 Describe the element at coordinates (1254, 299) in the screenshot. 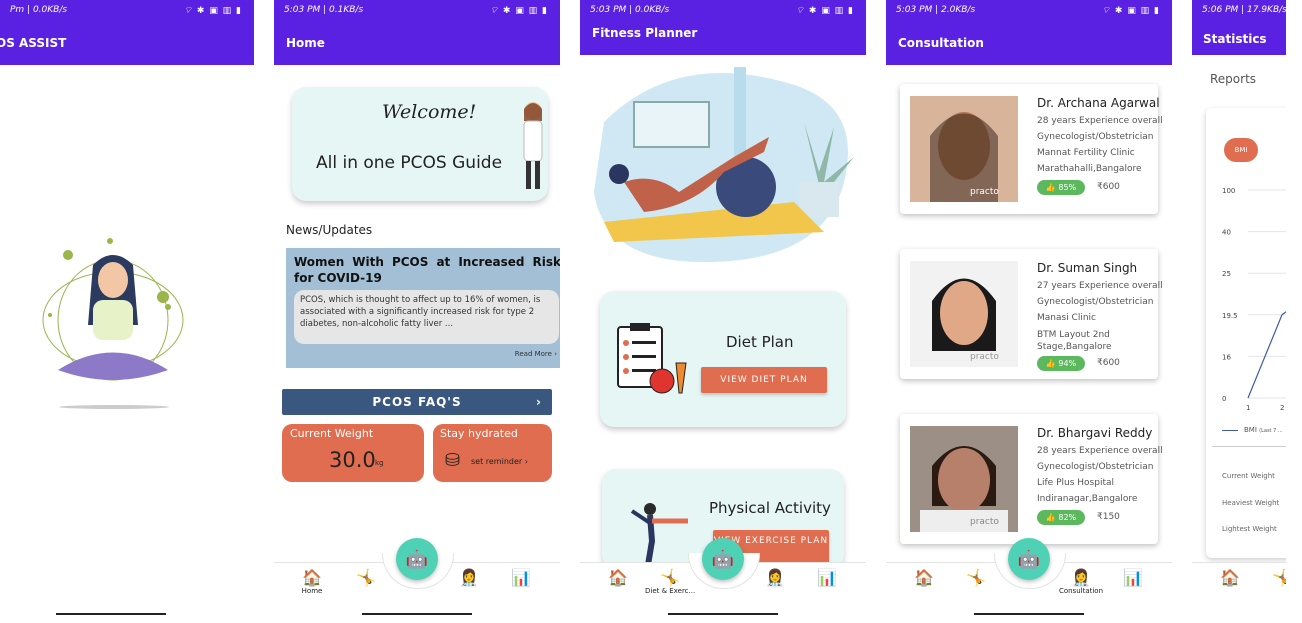

I see `bmi-line-chart: 0 16 19.5 25 40 100 1 2` at that location.